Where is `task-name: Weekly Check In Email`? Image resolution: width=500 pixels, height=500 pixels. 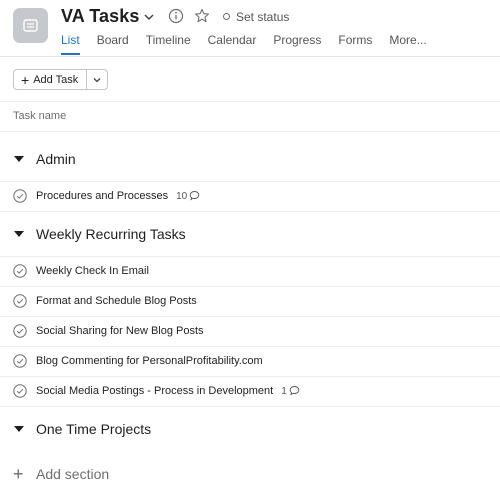
task-name: Weekly Check In Email is located at coordinates (92, 271).